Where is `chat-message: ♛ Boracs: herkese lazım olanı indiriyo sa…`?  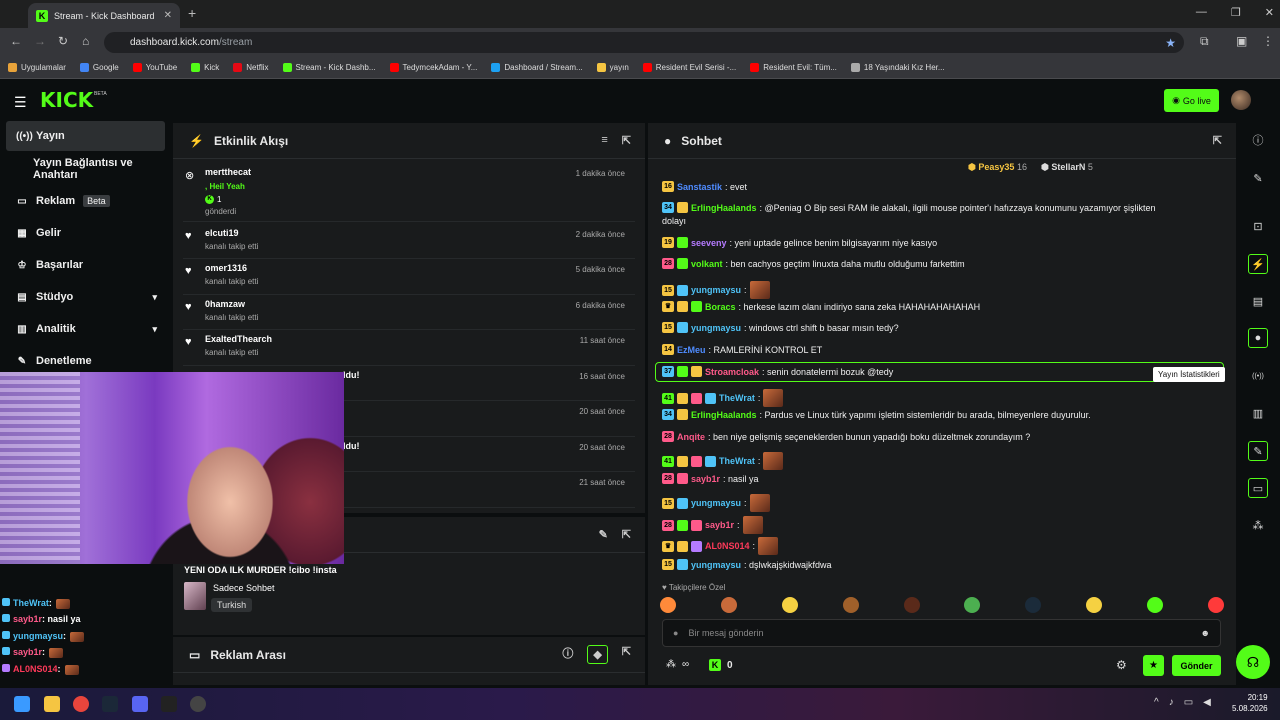 chat-message: ♛ Boracs: herkese lazım olanı indiriyo sa… is located at coordinates (821, 306).